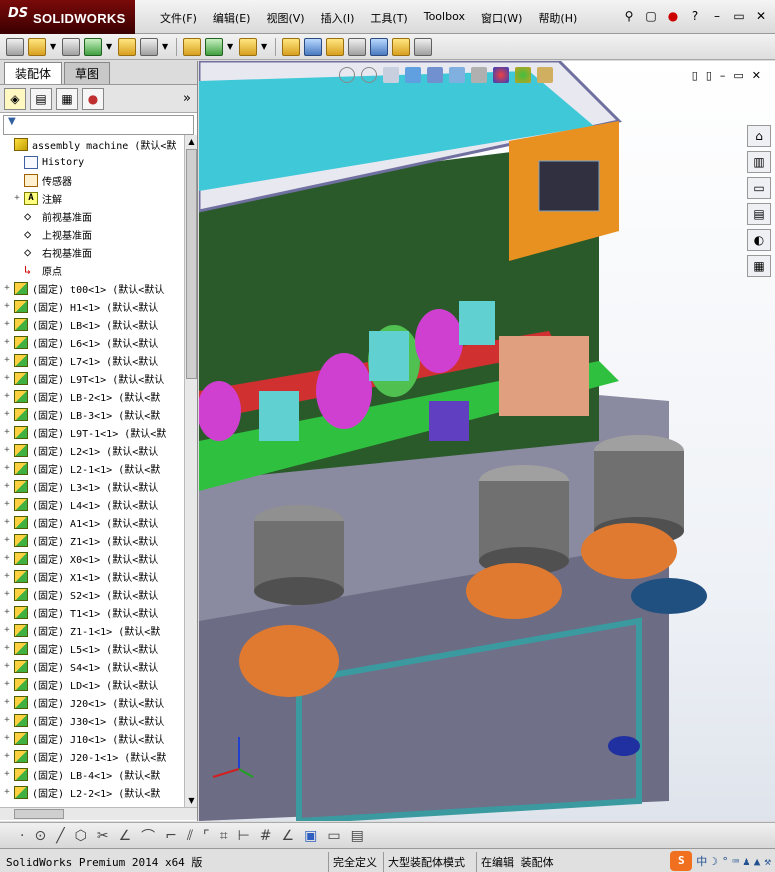 Image resolution: width=775 pixels, height=872 pixels. Describe the element at coordinates (191, 141) in the screenshot. I see `scroll-up-arrow: ▲` at that location.